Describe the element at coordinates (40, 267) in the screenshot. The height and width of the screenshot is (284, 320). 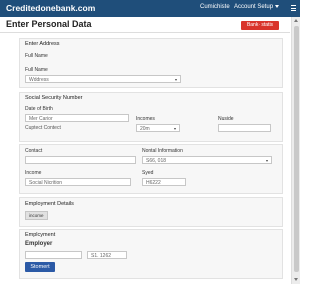
I see `submit-button: Stomert` at that location.